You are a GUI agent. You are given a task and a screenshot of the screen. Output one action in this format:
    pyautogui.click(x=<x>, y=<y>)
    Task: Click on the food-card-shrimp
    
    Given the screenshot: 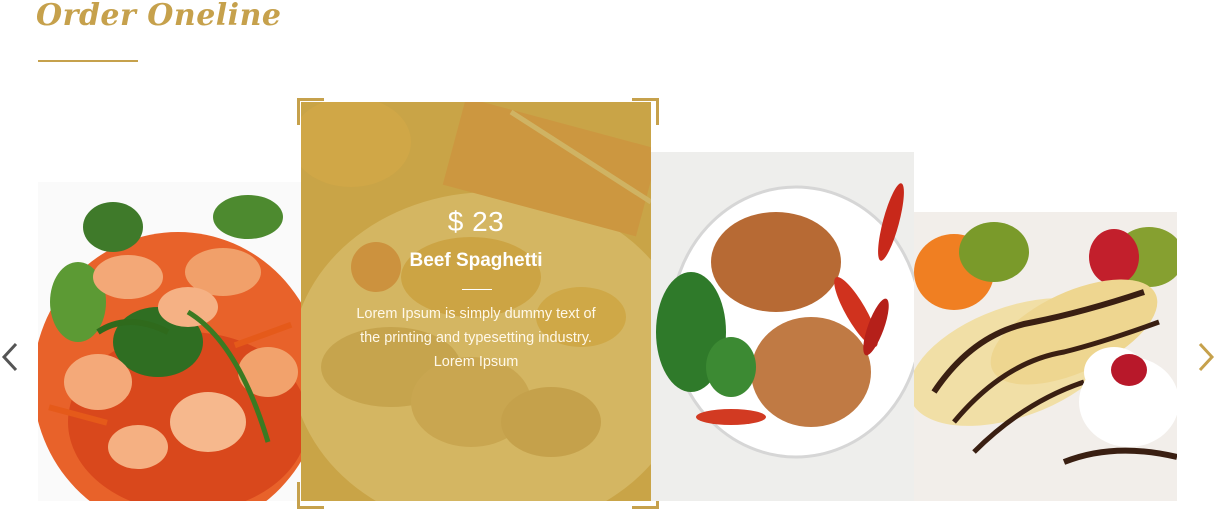 What is the action you would take?
    pyautogui.click(x=169, y=341)
    